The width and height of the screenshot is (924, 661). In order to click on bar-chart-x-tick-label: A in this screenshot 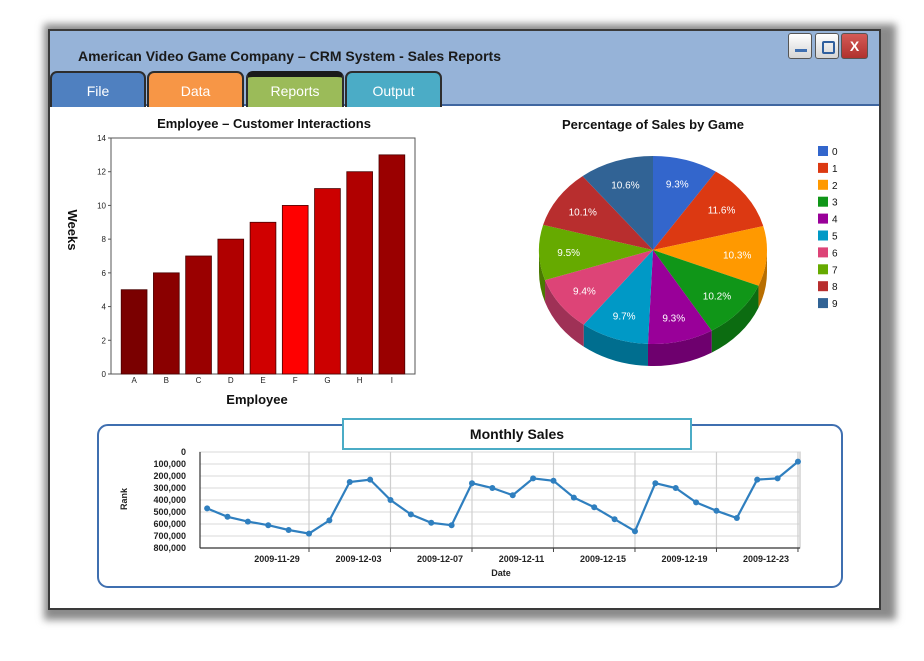, I will do `click(134, 380)`.